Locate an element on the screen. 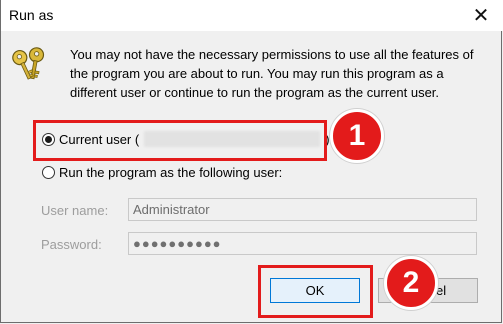 This screenshot has height=324, width=503. other-user-radio is located at coordinates (48, 172).